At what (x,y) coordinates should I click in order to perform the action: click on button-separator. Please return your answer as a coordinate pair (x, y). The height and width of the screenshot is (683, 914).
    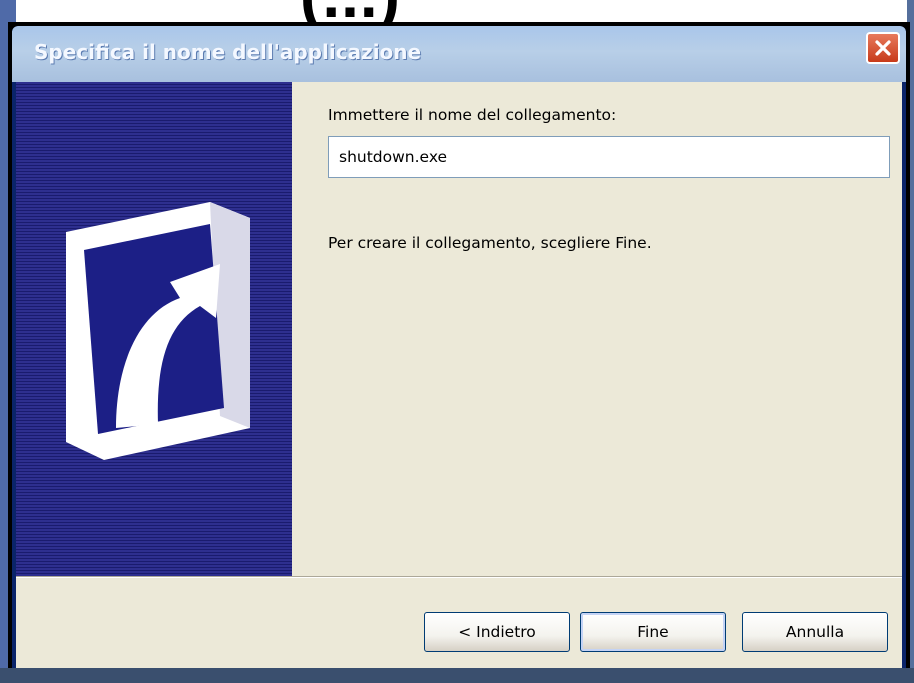
    Looking at the image, I should click on (459, 577).